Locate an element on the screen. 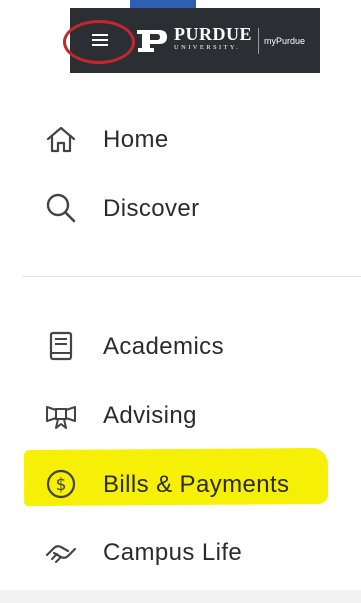 This screenshot has height=603, width=361. dollar-circle-icon: $ is located at coordinates (61, 484).